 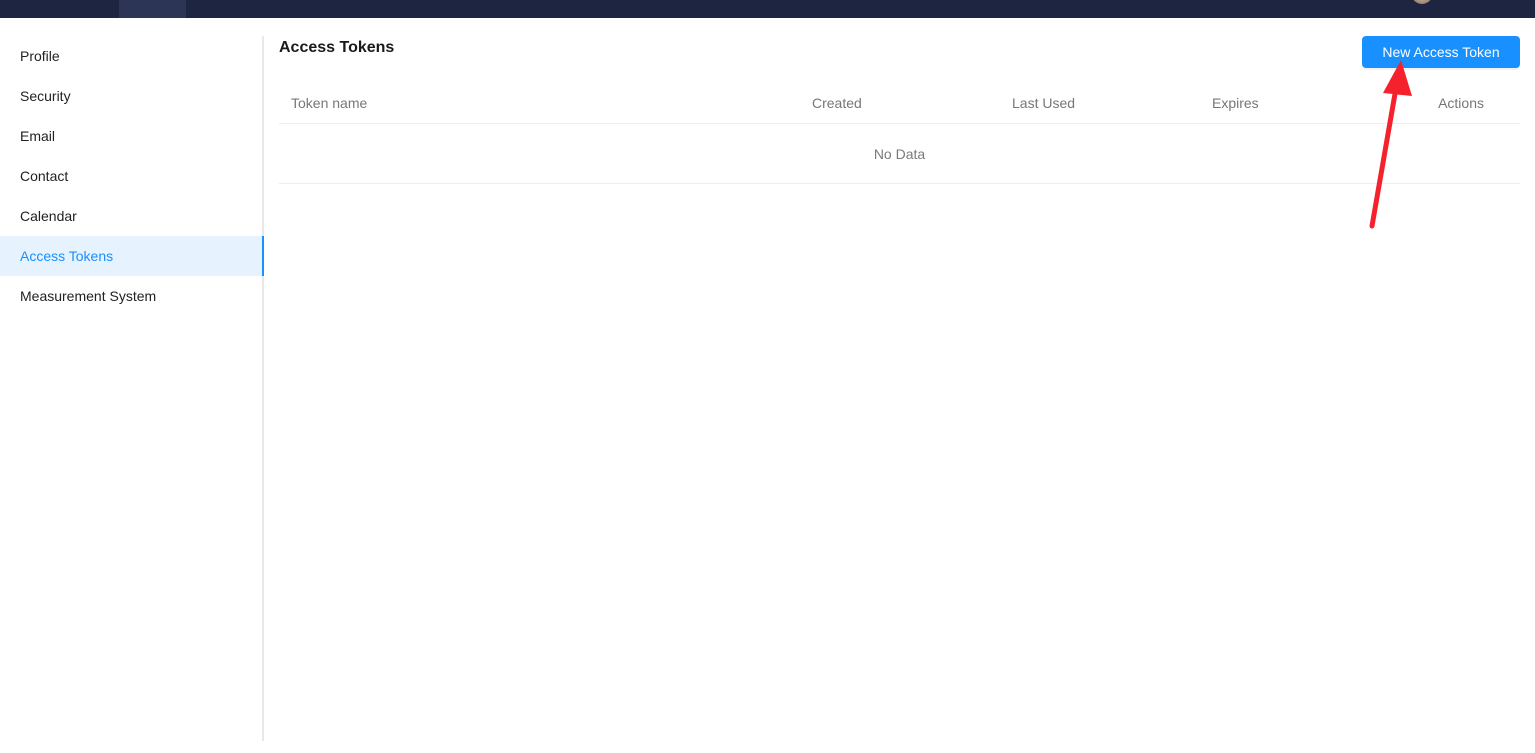 I want to click on sidebar-item-email: Email, so click(x=131, y=136).